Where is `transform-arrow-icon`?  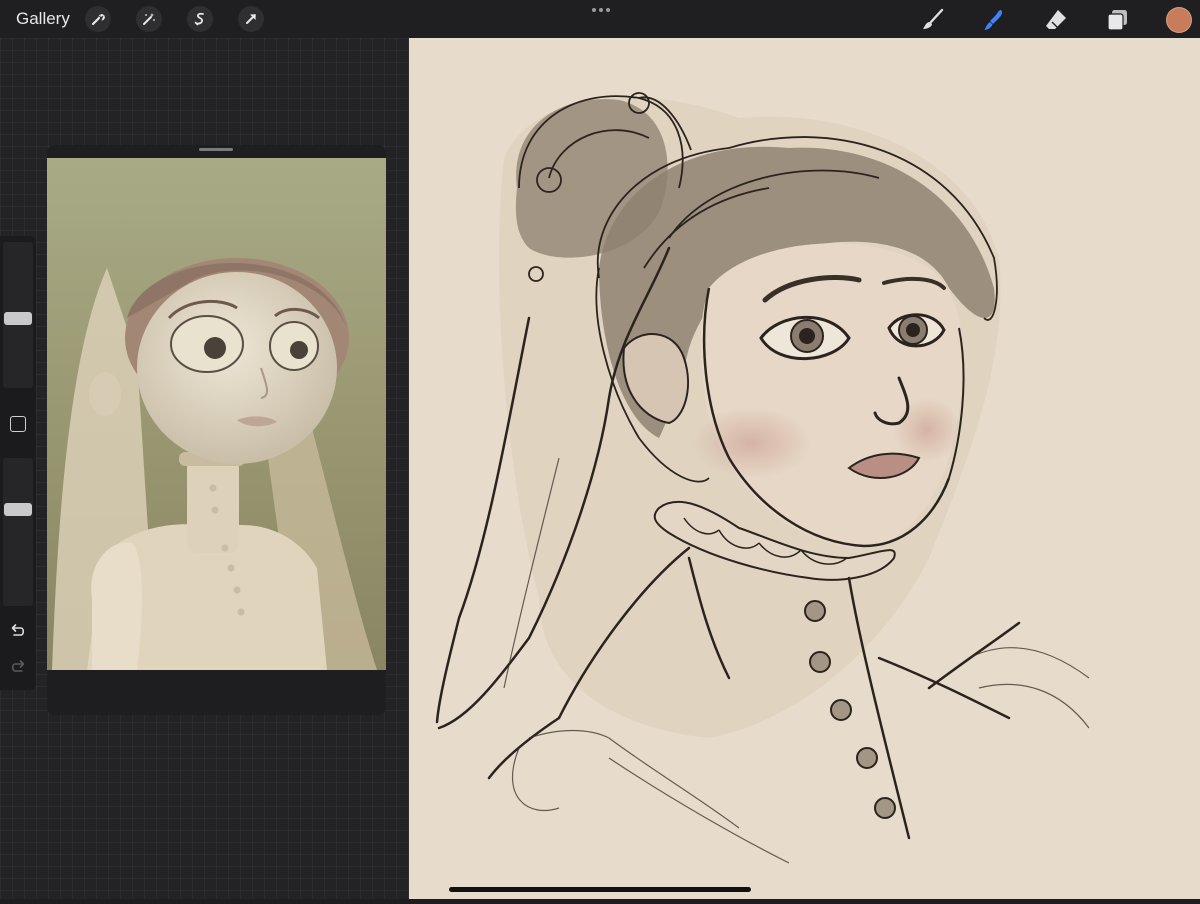 transform-arrow-icon is located at coordinates (251, 19).